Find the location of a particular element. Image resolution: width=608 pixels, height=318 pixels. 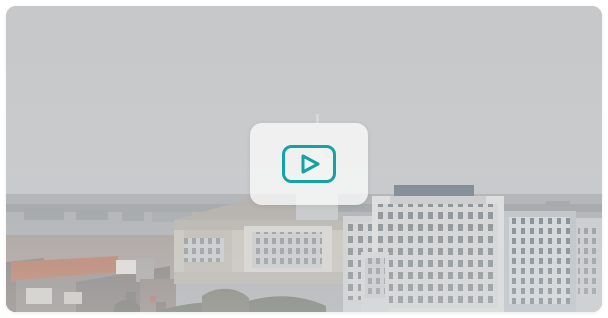

play-icon is located at coordinates (309, 164).